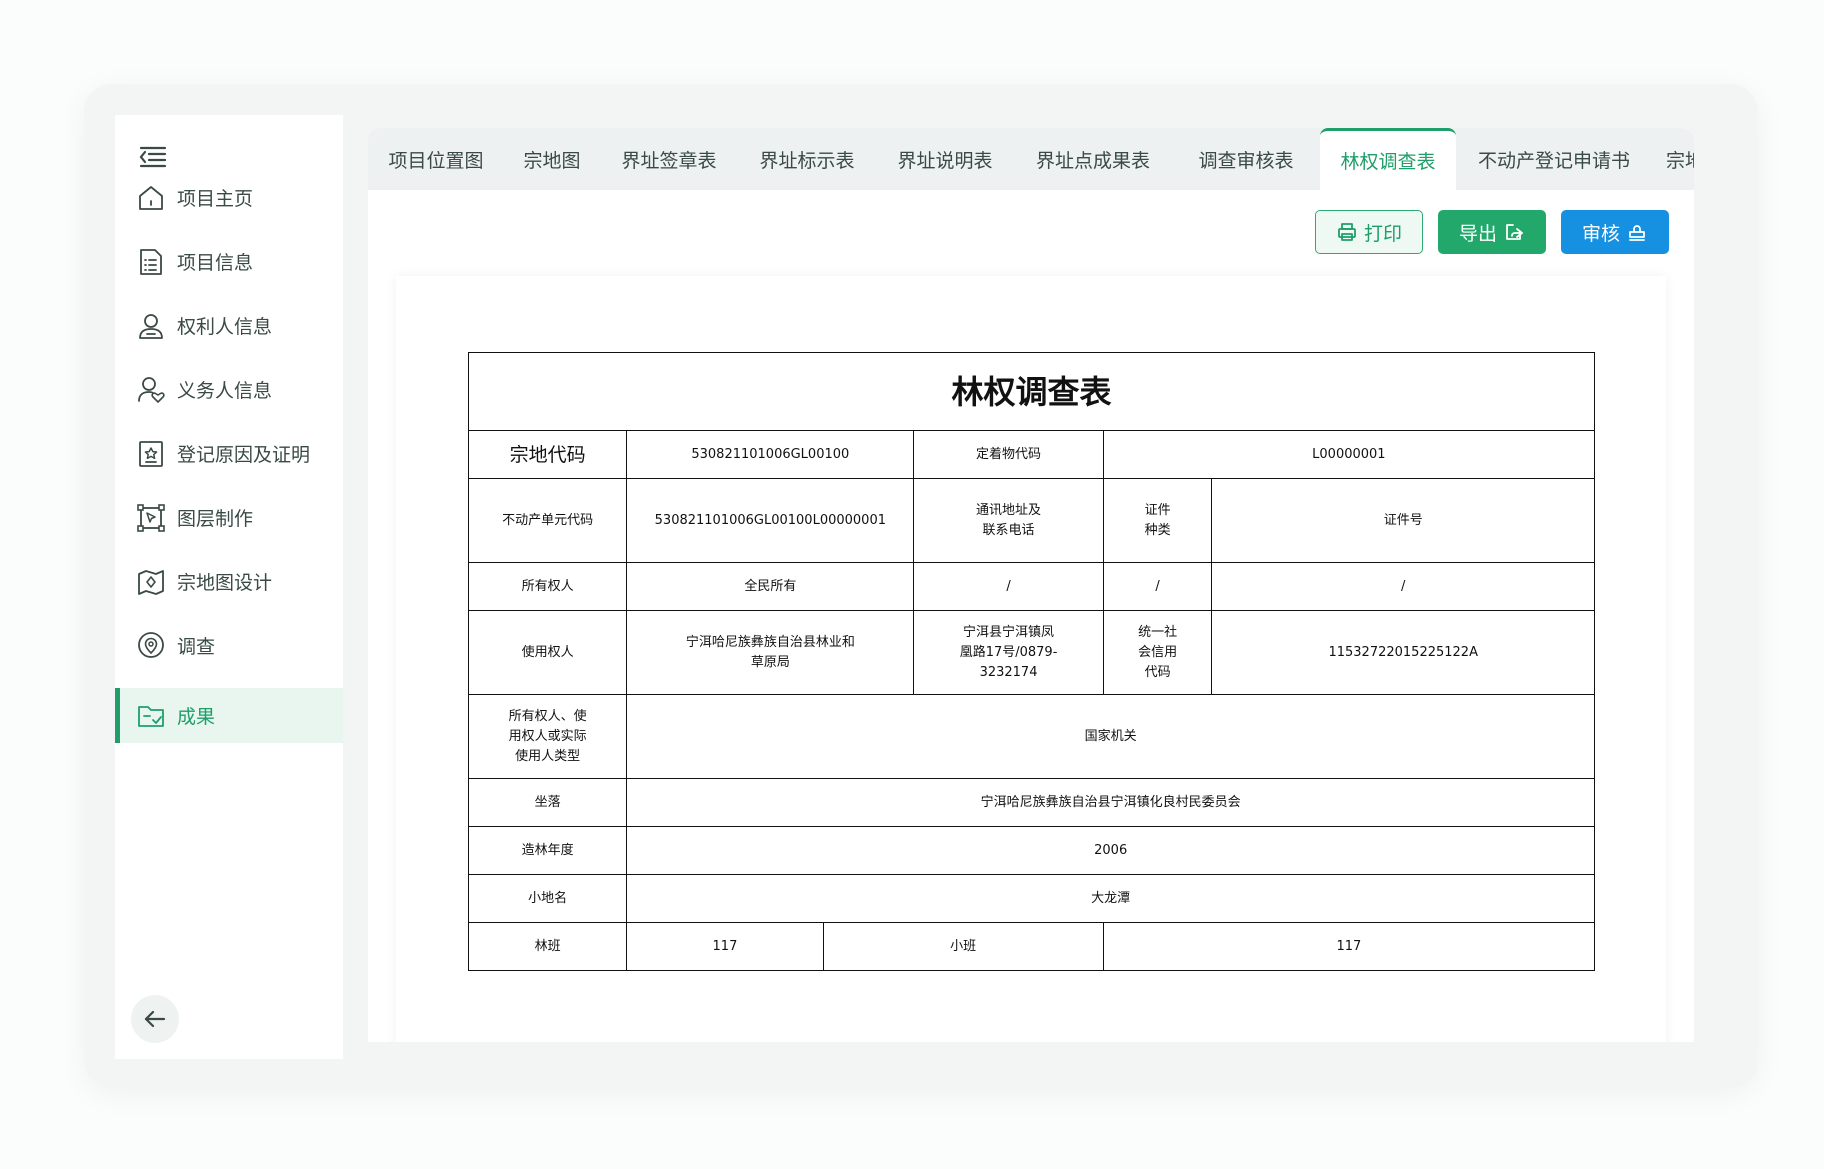  I want to click on user-label: 使用权人, so click(547, 652).